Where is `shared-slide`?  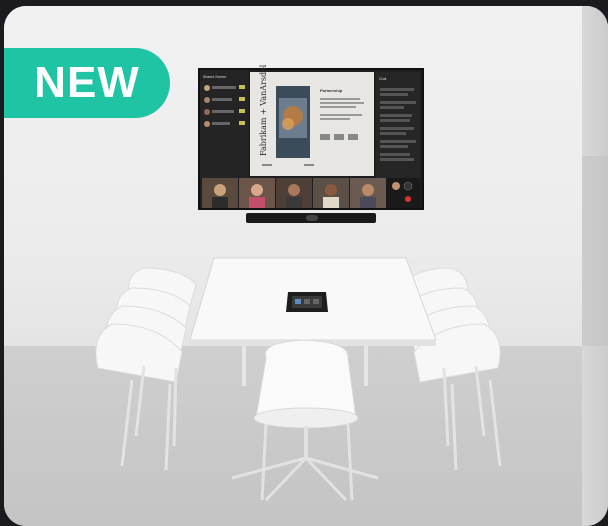 shared-slide is located at coordinates (312, 124).